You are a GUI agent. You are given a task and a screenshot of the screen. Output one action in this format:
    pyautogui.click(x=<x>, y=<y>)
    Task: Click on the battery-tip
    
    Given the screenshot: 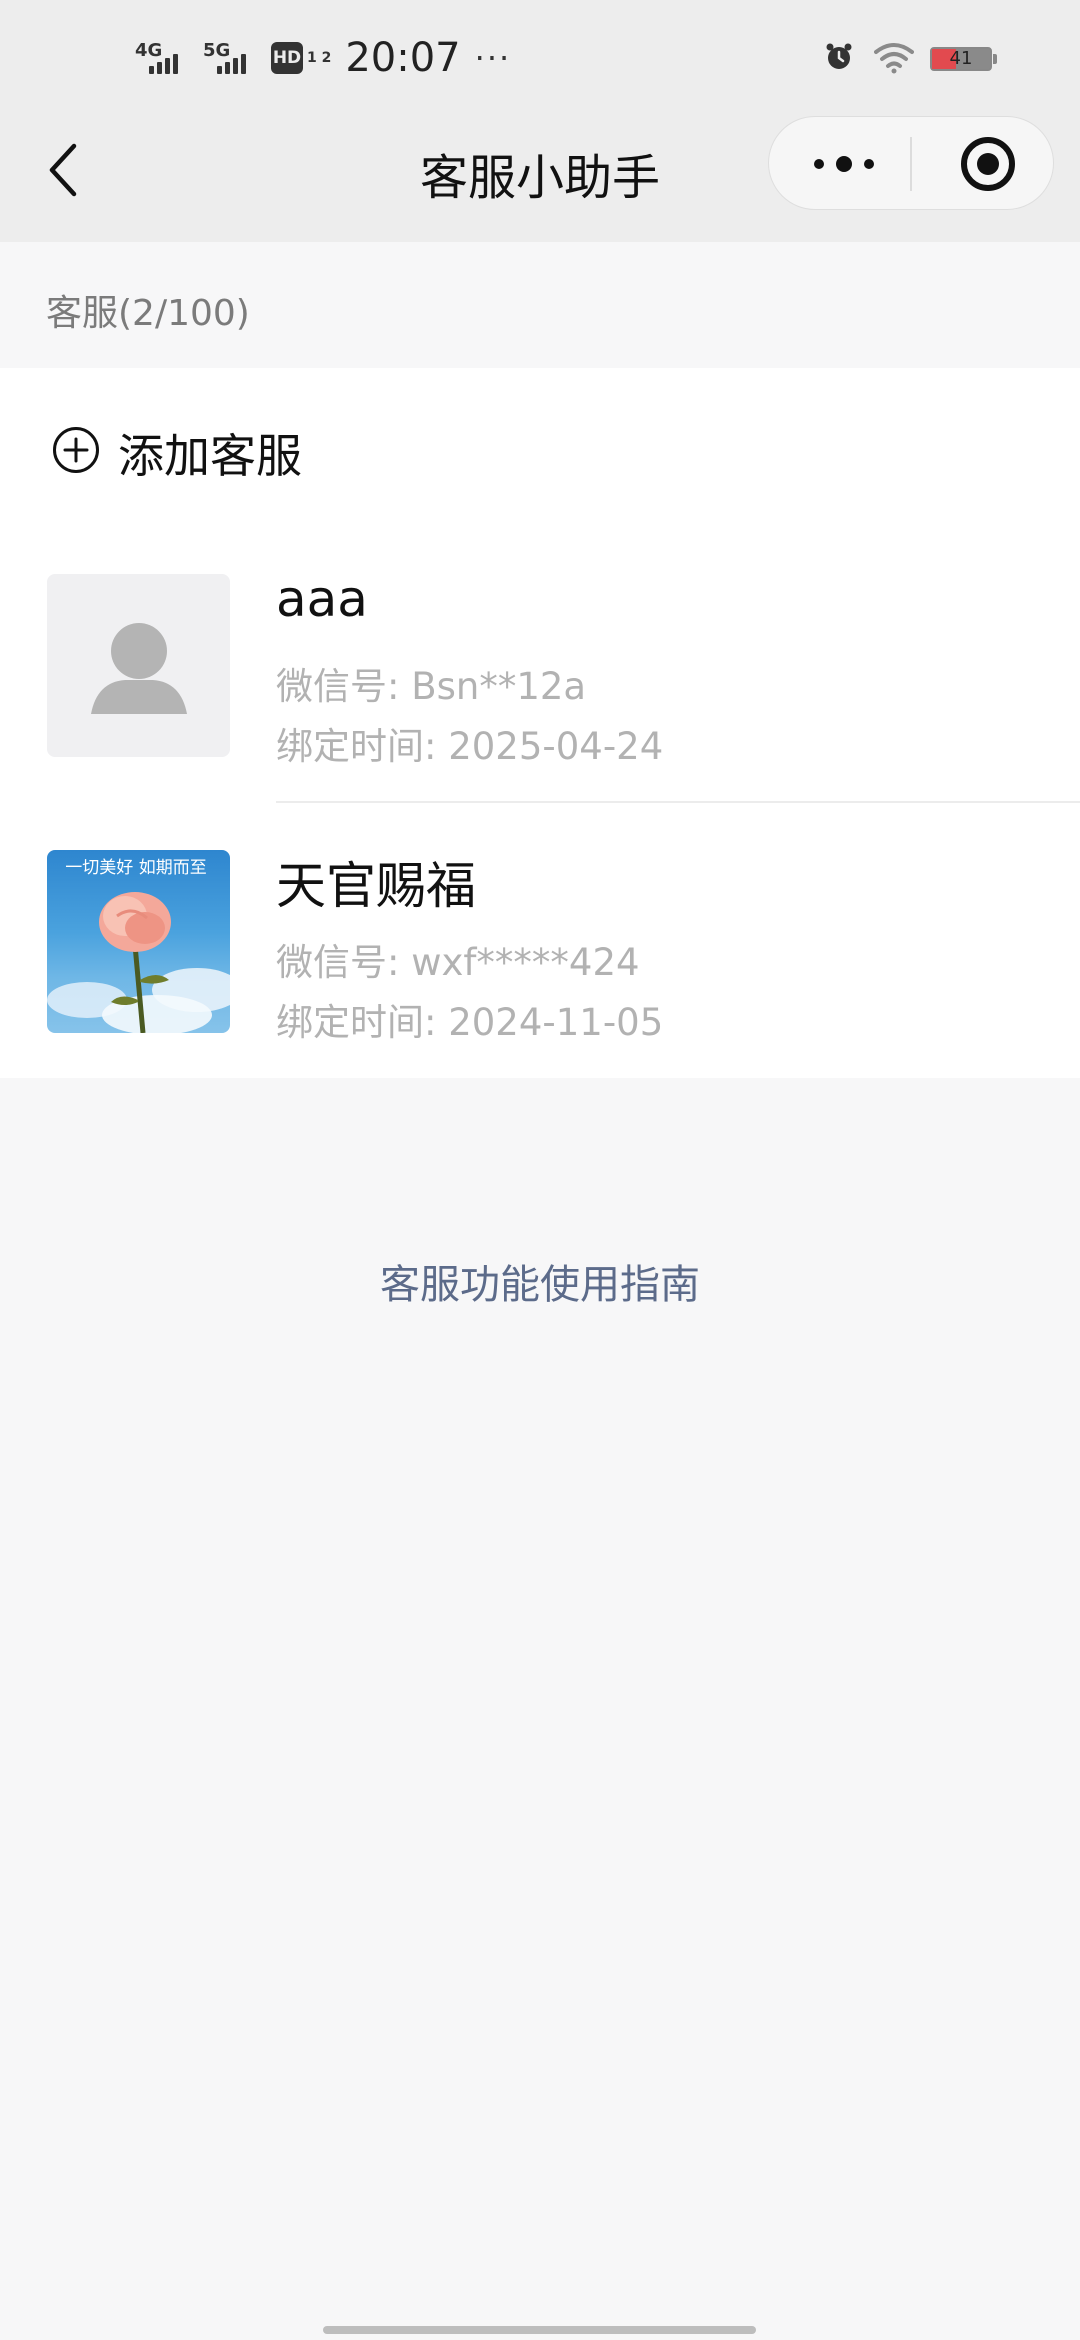 What is the action you would take?
    pyautogui.click(x=995, y=59)
    